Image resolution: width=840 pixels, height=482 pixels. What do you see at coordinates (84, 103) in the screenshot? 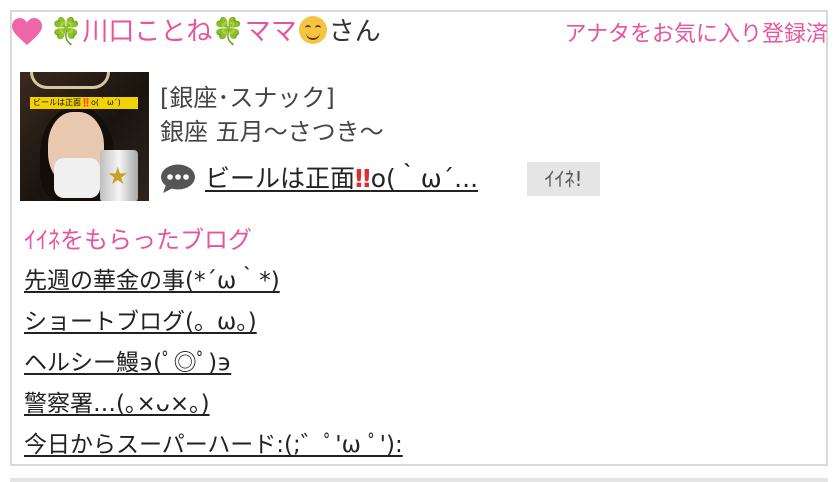
I see `photo-caption: ビールは正面‼️o(｀ω´)` at bounding box center [84, 103].